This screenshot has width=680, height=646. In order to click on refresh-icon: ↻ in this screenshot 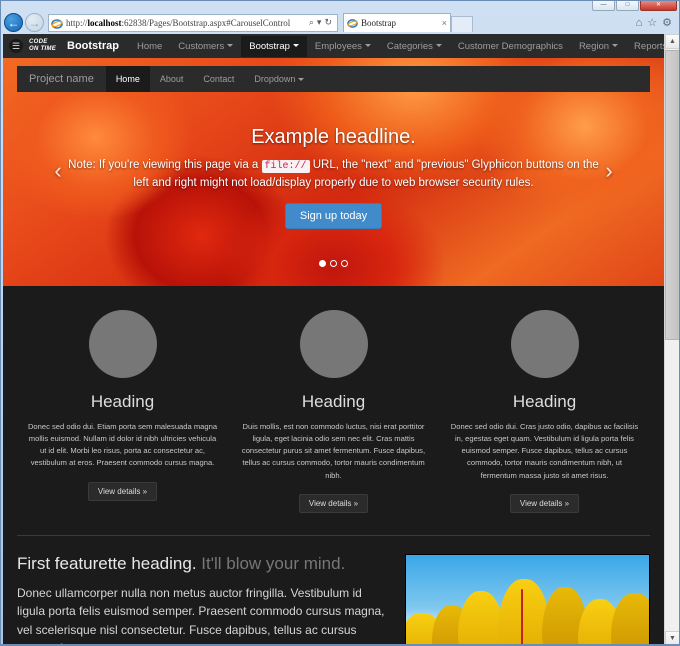, I will do `click(328, 22)`.